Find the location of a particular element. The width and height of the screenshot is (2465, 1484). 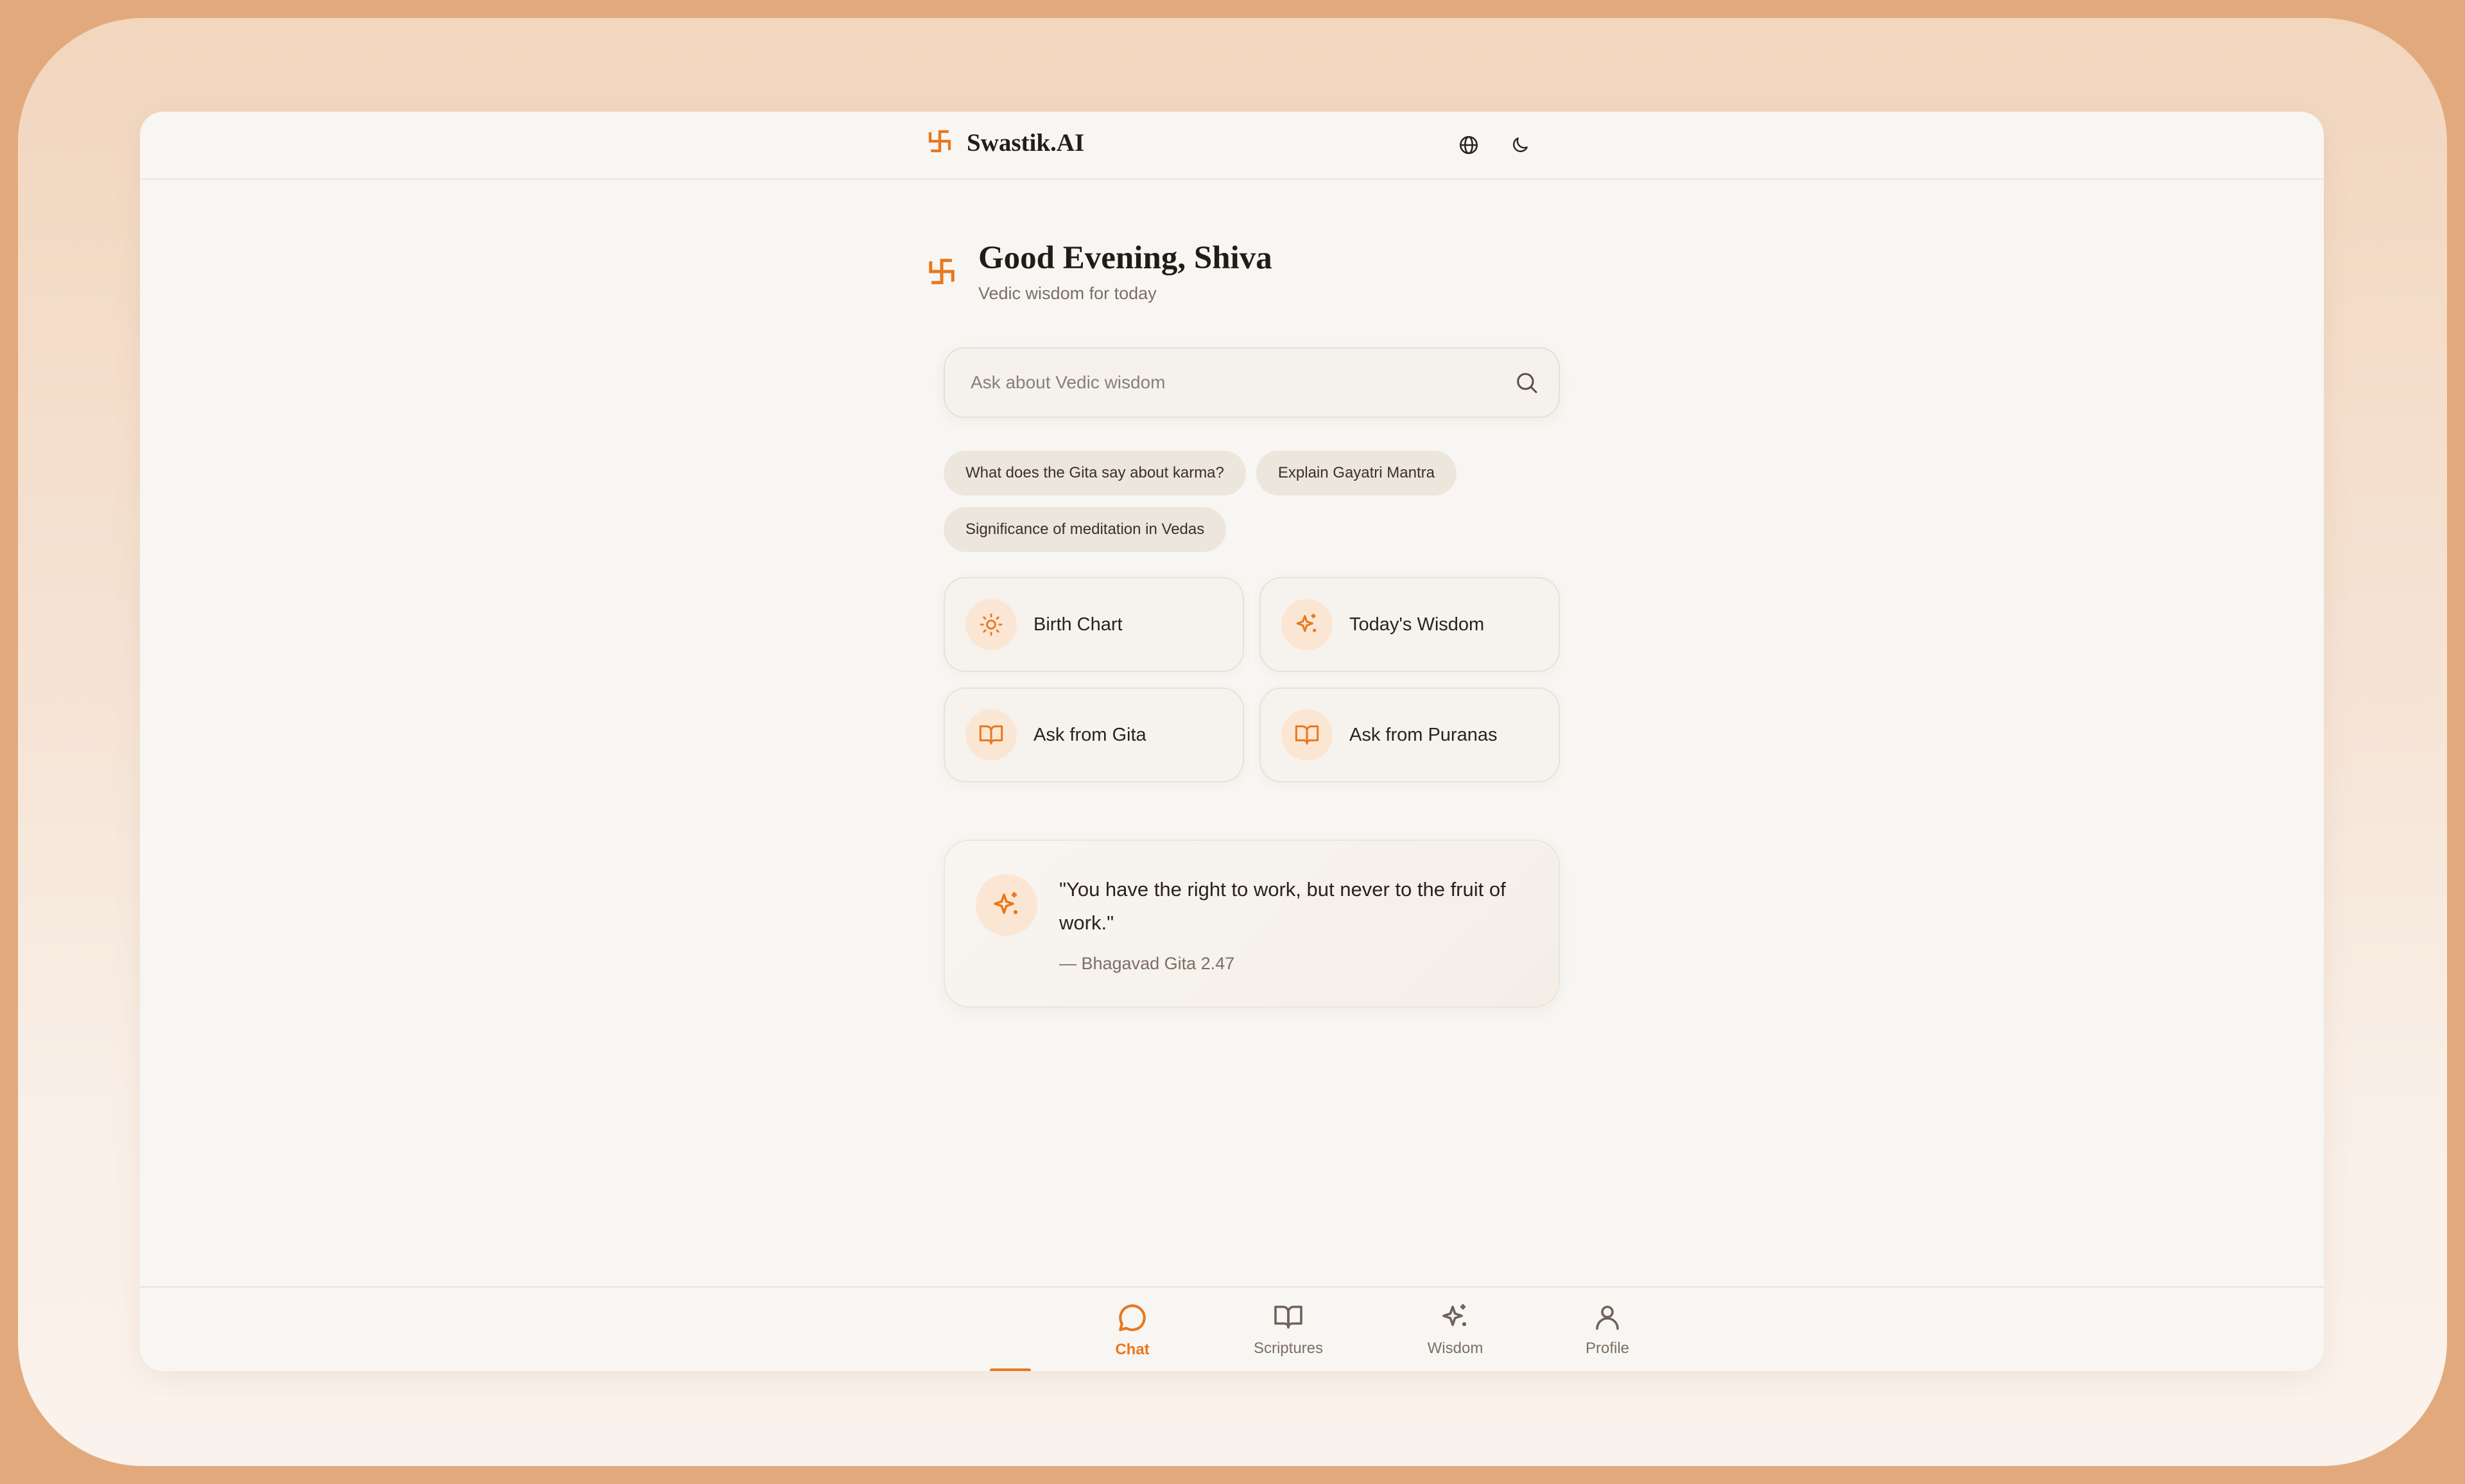

card-label: Ask from Puranas is located at coordinates (1424, 734).